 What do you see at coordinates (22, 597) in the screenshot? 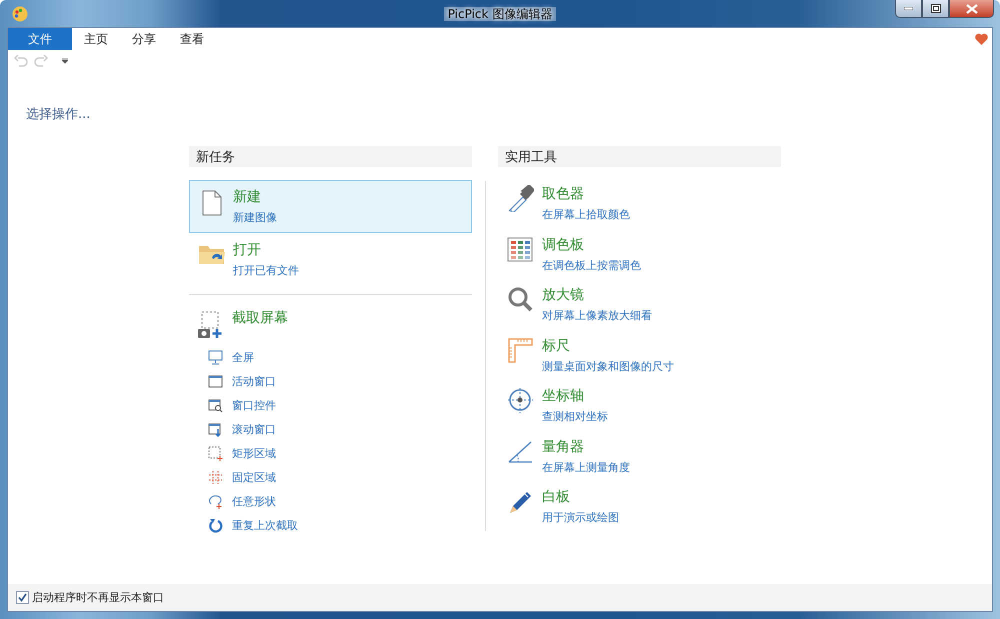
I see `checkbox` at bounding box center [22, 597].